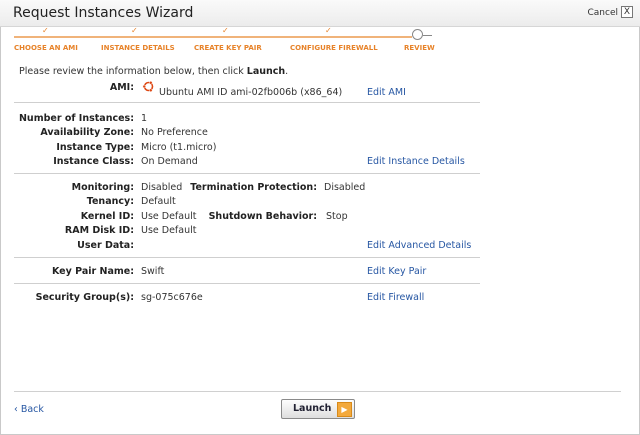  What do you see at coordinates (102, 187) in the screenshot?
I see `monitoring-label: Monitoring:` at bounding box center [102, 187].